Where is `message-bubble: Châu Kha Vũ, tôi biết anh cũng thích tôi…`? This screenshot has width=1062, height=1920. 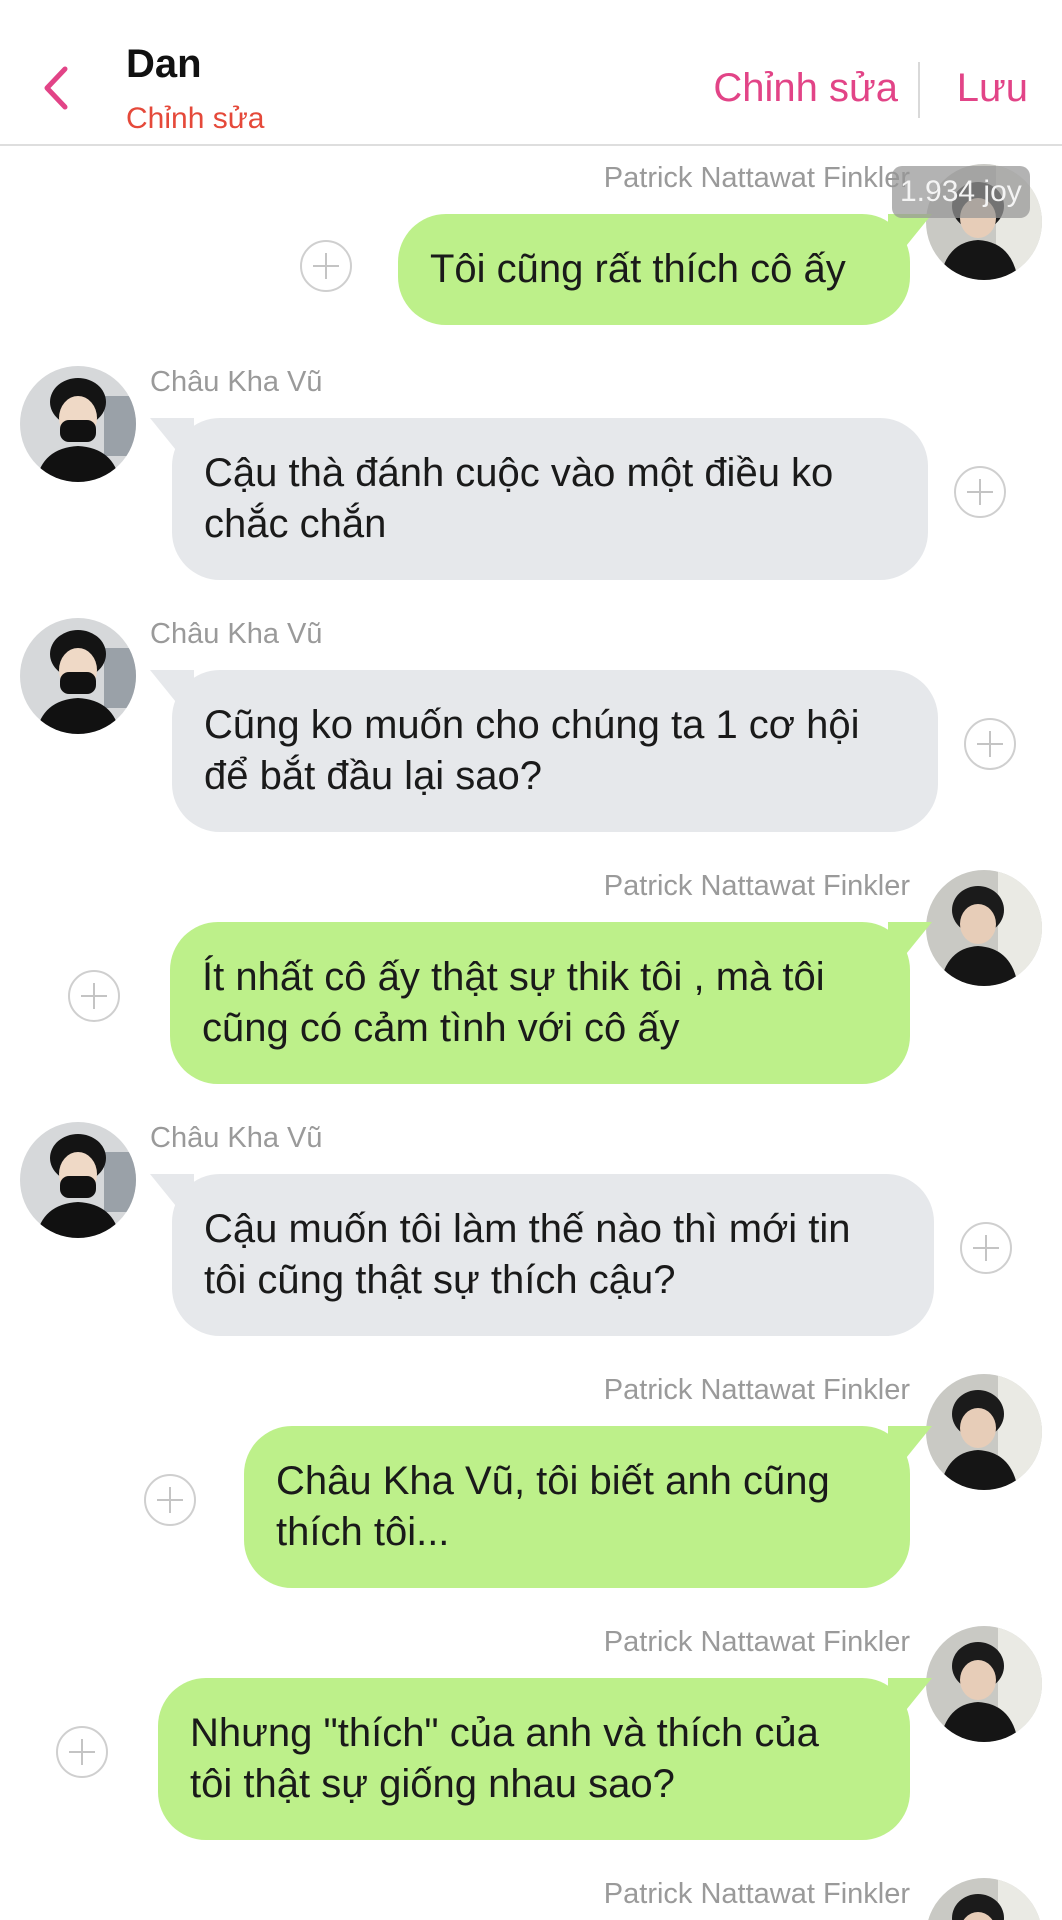
message-bubble: Châu Kha Vũ, tôi biết anh cũng thích tôi… is located at coordinates (577, 1507).